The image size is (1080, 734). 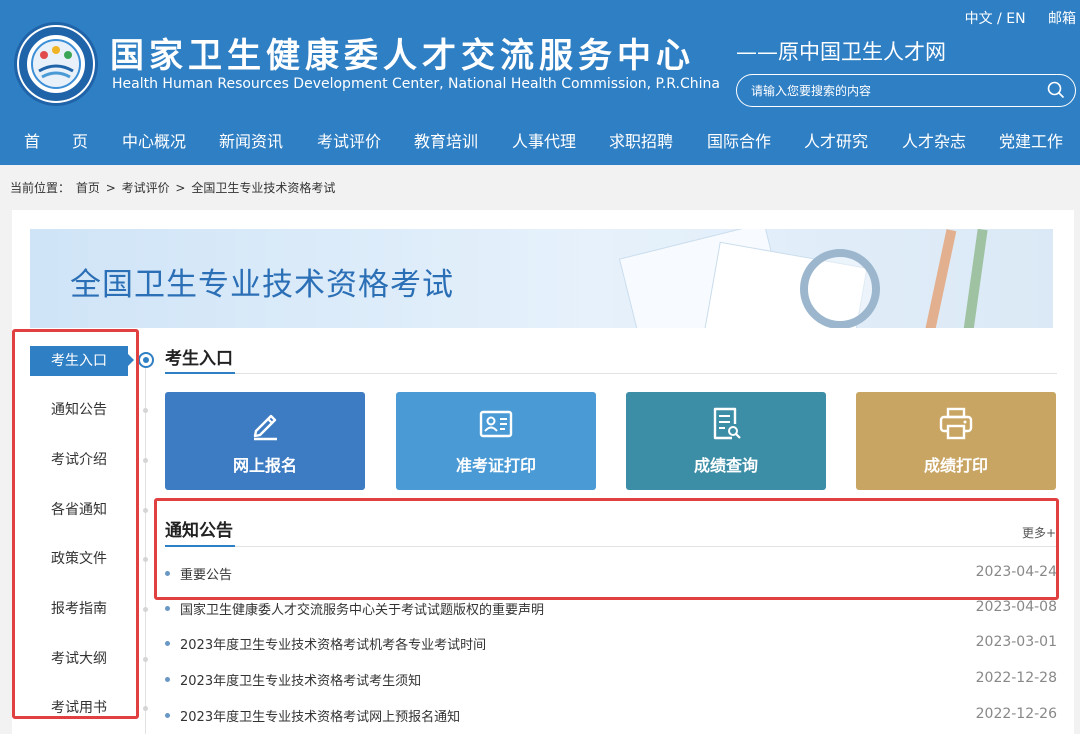 What do you see at coordinates (88, 188) in the screenshot?
I see `breadcrumb-item-home: 首页` at bounding box center [88, 188].